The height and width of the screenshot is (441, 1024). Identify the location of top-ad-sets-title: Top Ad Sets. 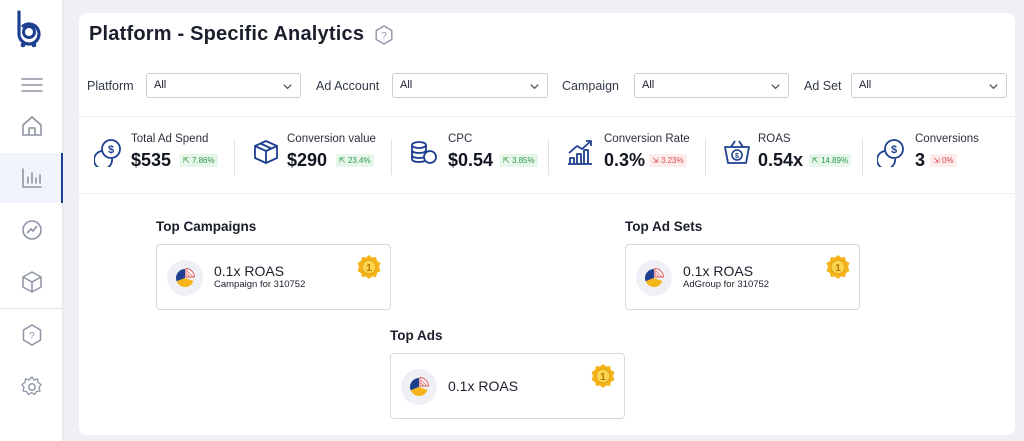
(664, 226).